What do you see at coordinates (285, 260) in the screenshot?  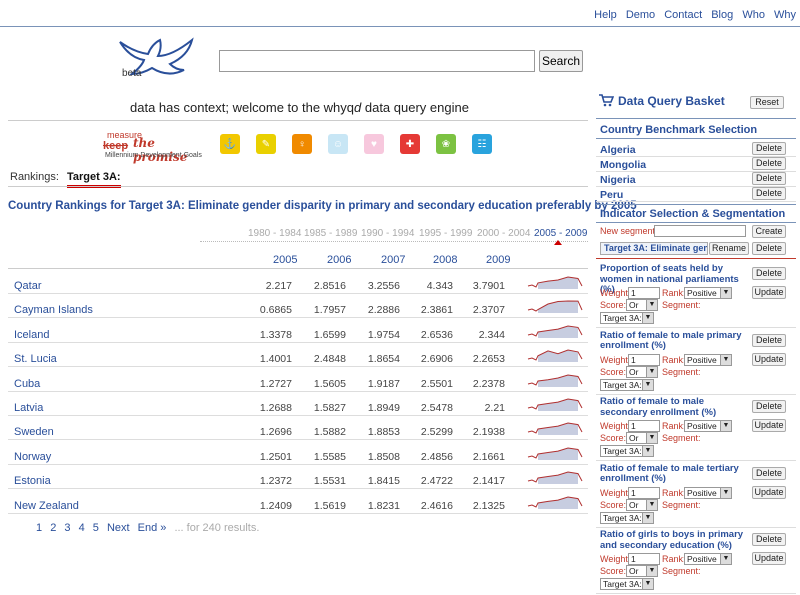 I see `year-header-2005: 2005` at bounding box center [285, 260].